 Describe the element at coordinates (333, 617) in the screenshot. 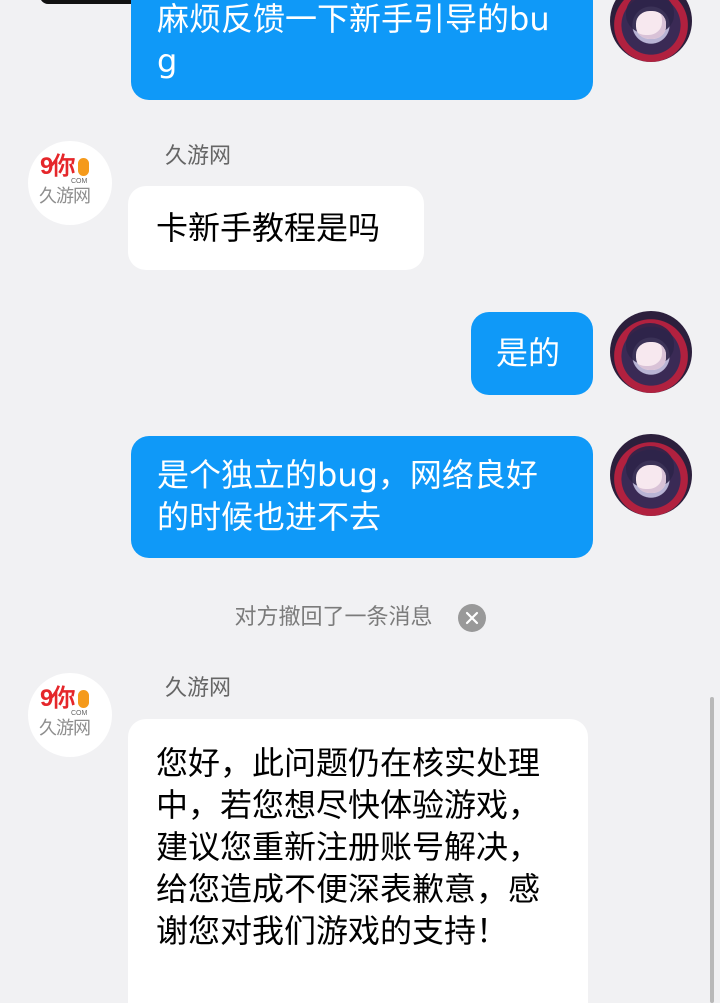

I see `message-recalled-text: 对方撤回了一条消息` at that location.